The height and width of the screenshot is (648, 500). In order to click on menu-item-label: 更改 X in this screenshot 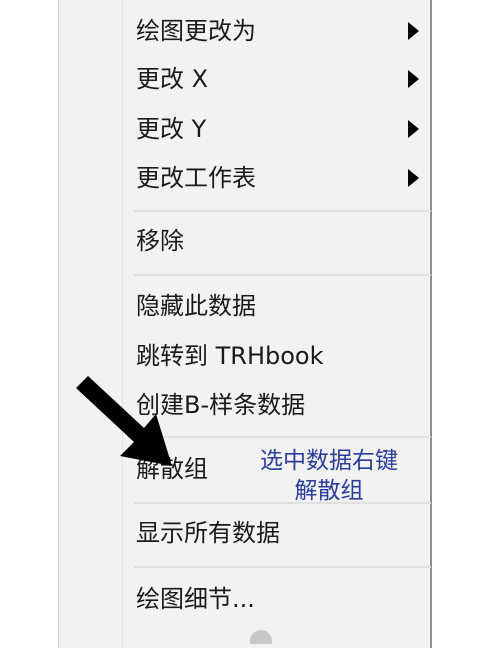, I will do `click(172, 79)`.